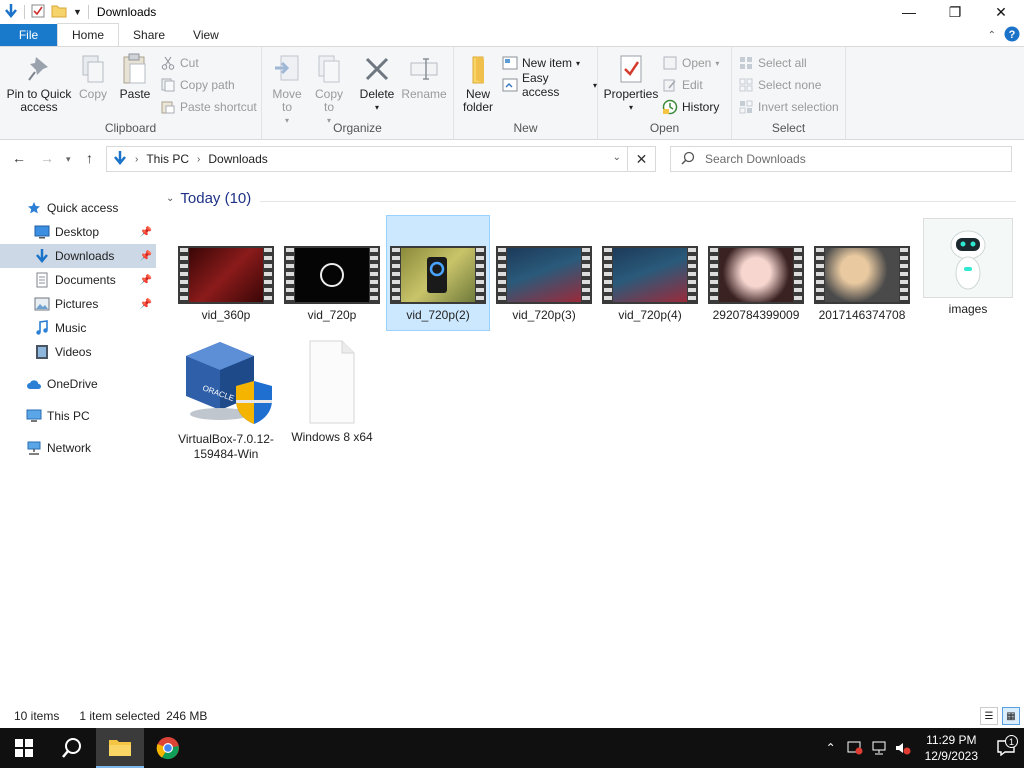  What do you see at coordinates (788, 128) in the screenshot?
I see `select-group-label: Select` at bounding box center [788, 128].